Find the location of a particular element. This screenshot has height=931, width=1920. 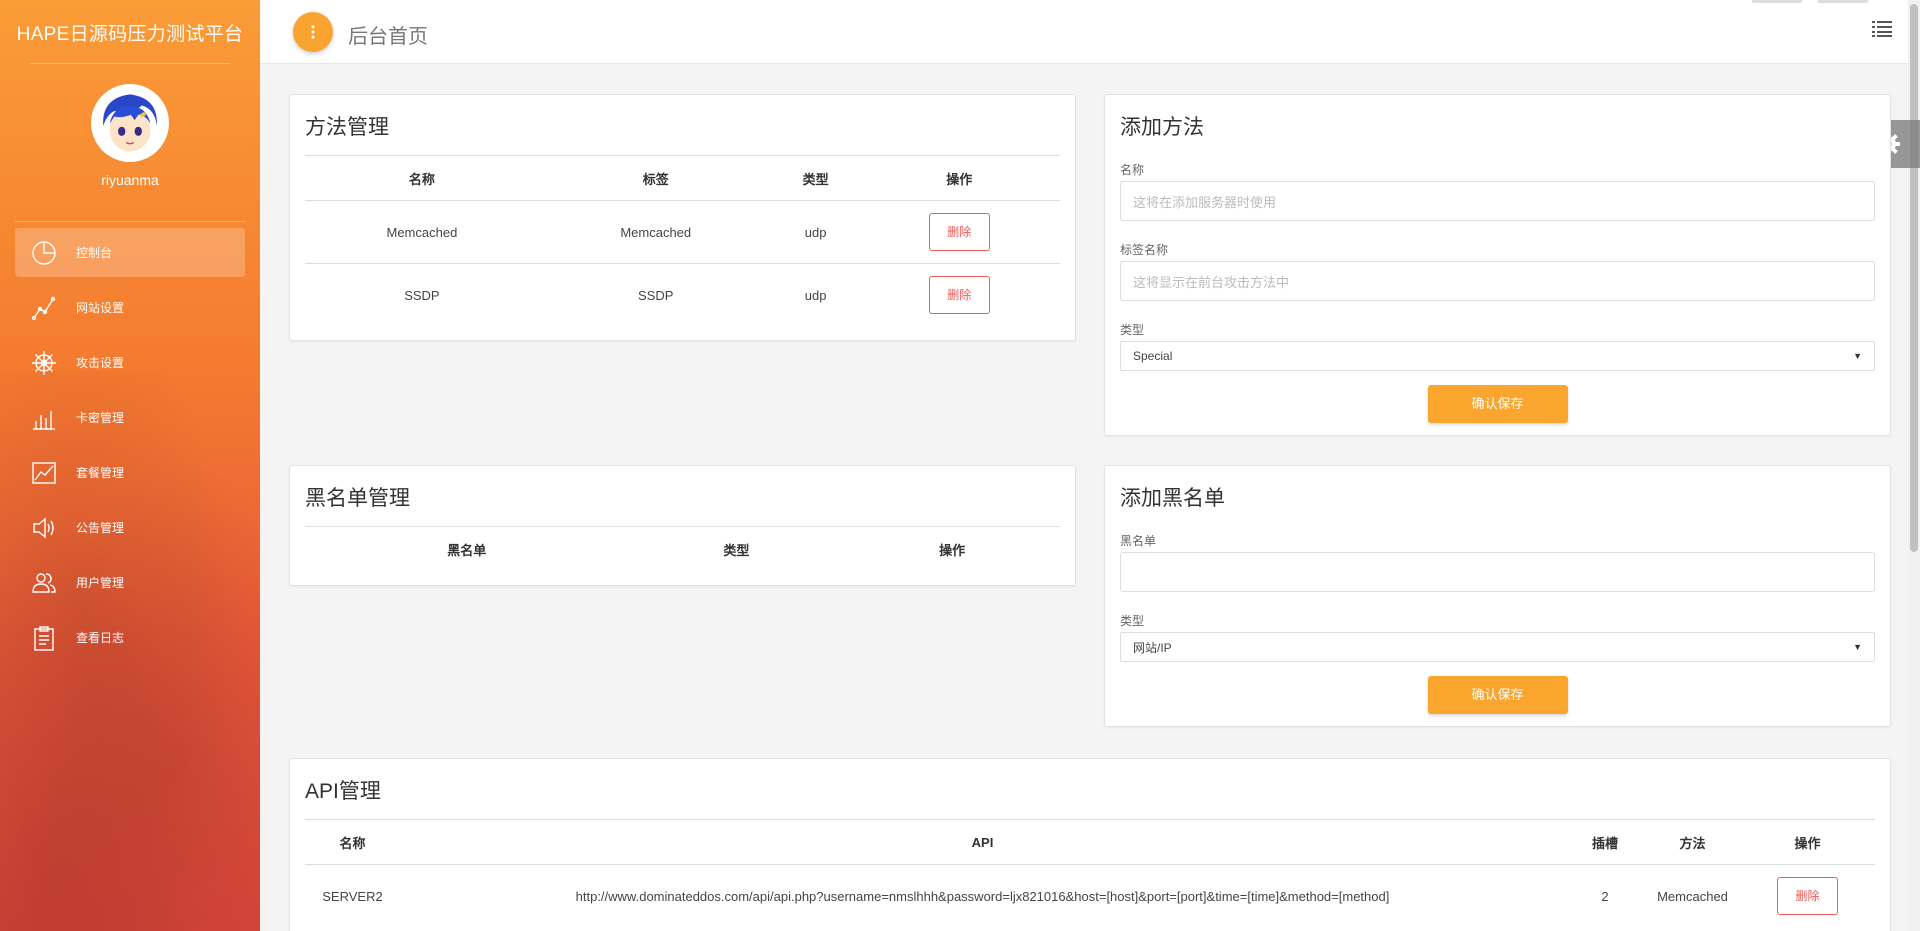

tag-name-label: 标签名称 is located at coordinates (1144, 250).